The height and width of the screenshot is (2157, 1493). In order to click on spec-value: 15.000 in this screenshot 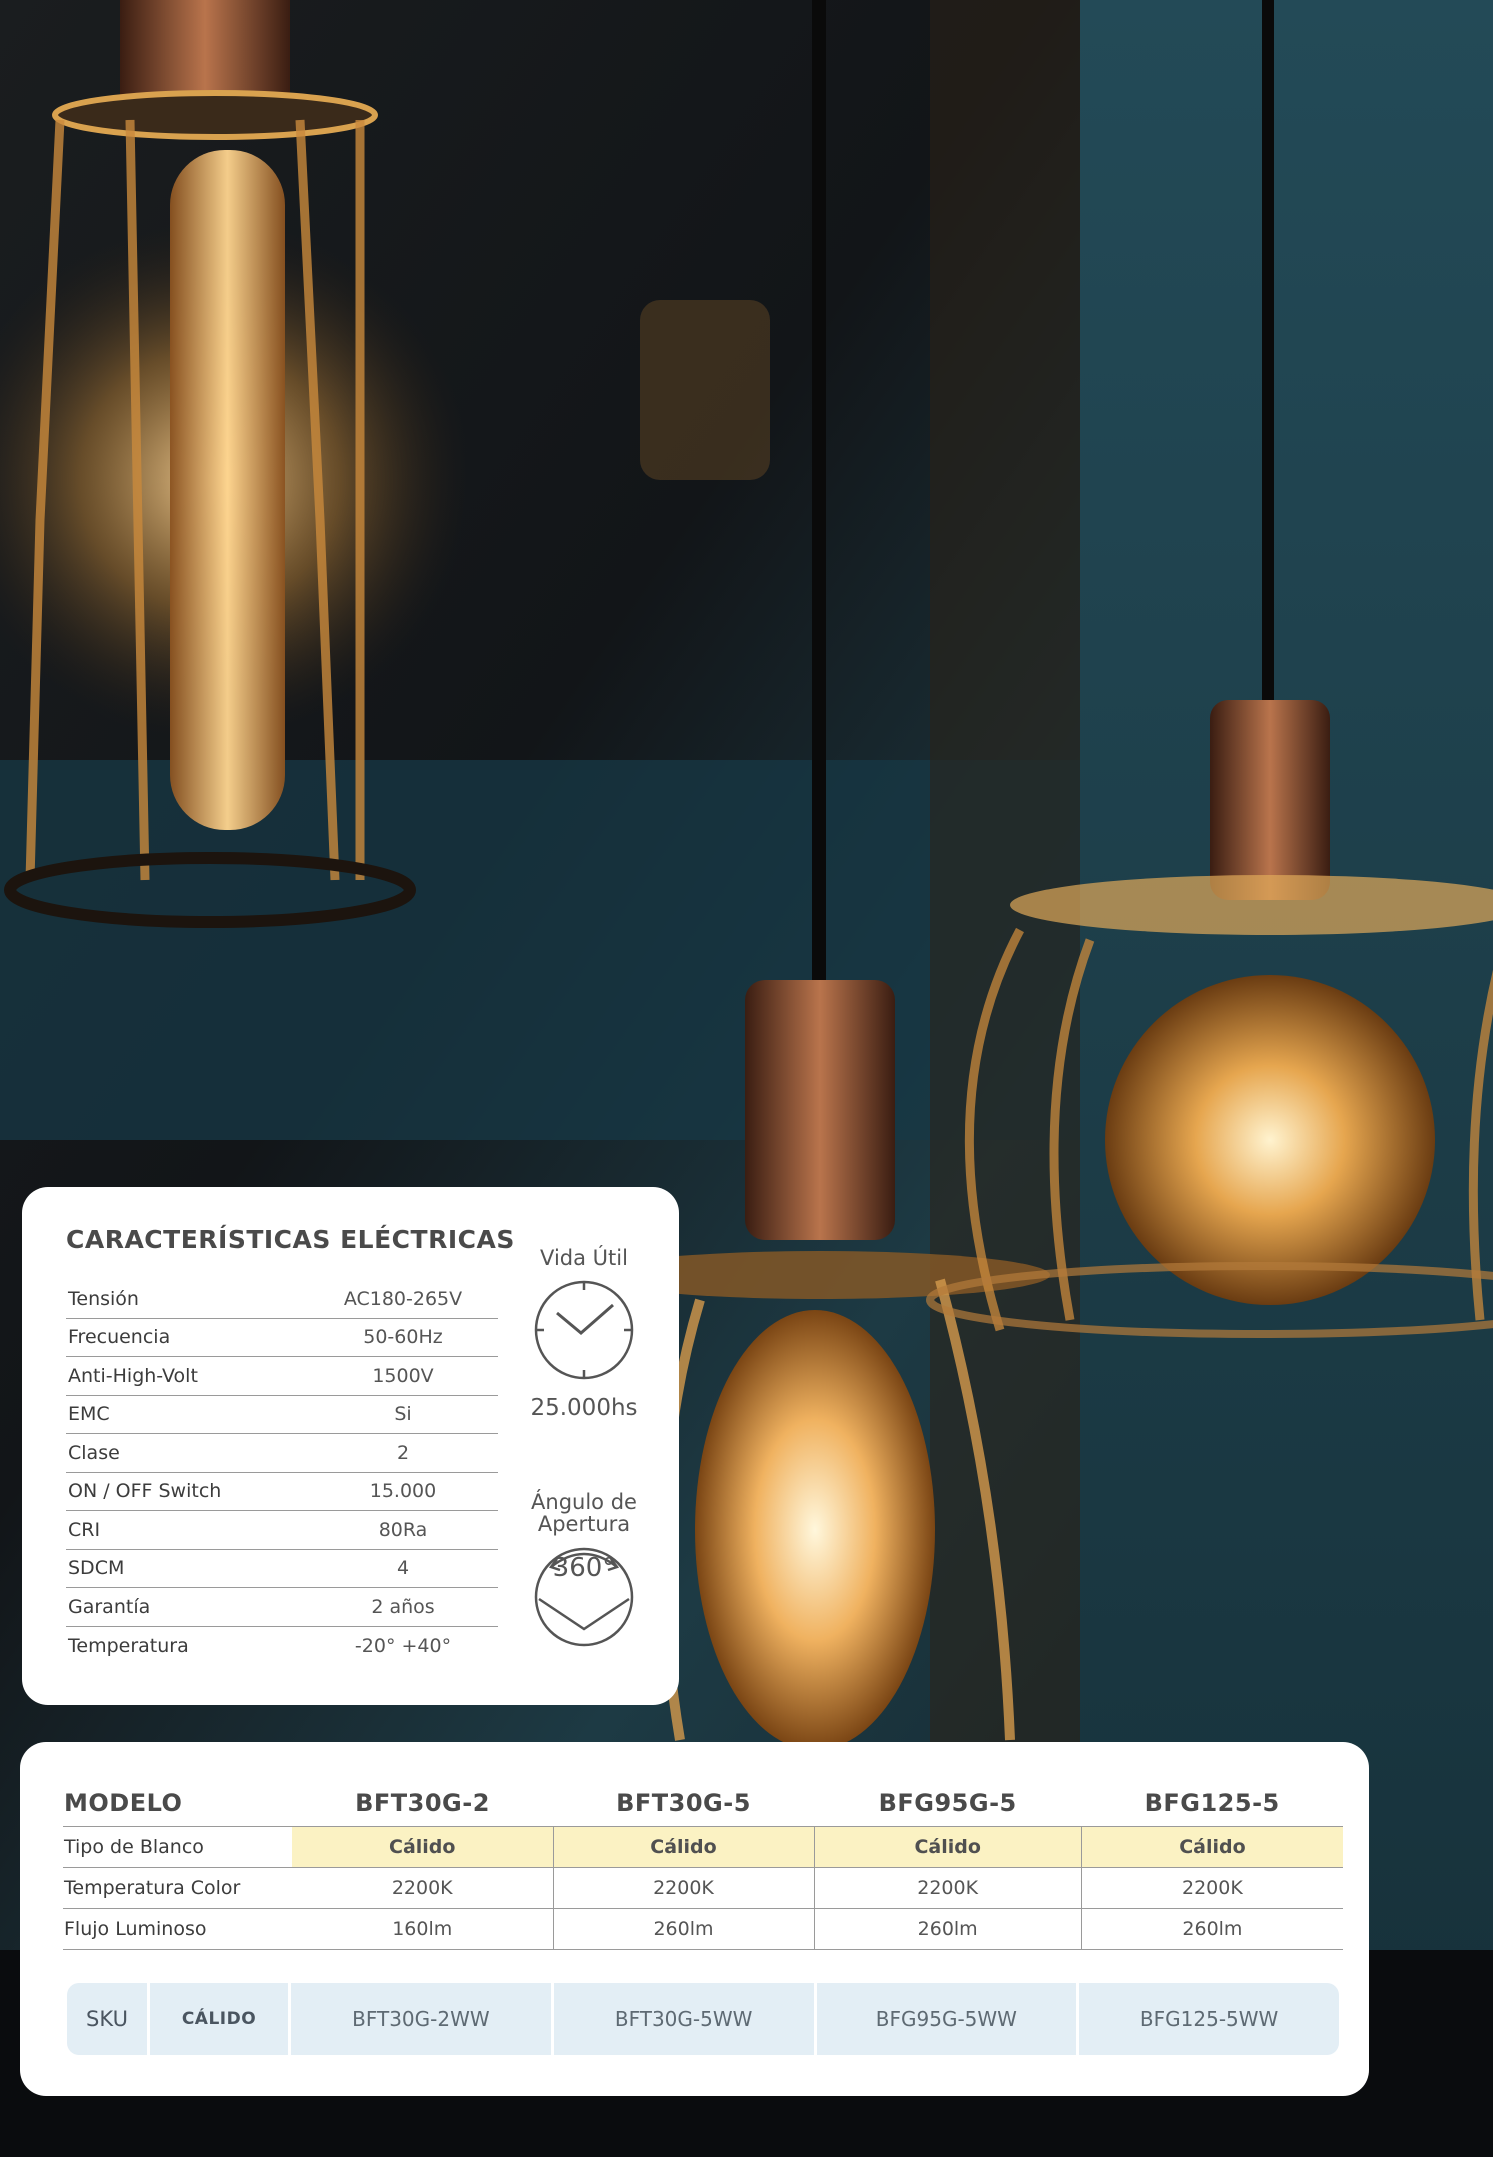, I will do `click(403, 1491)`.